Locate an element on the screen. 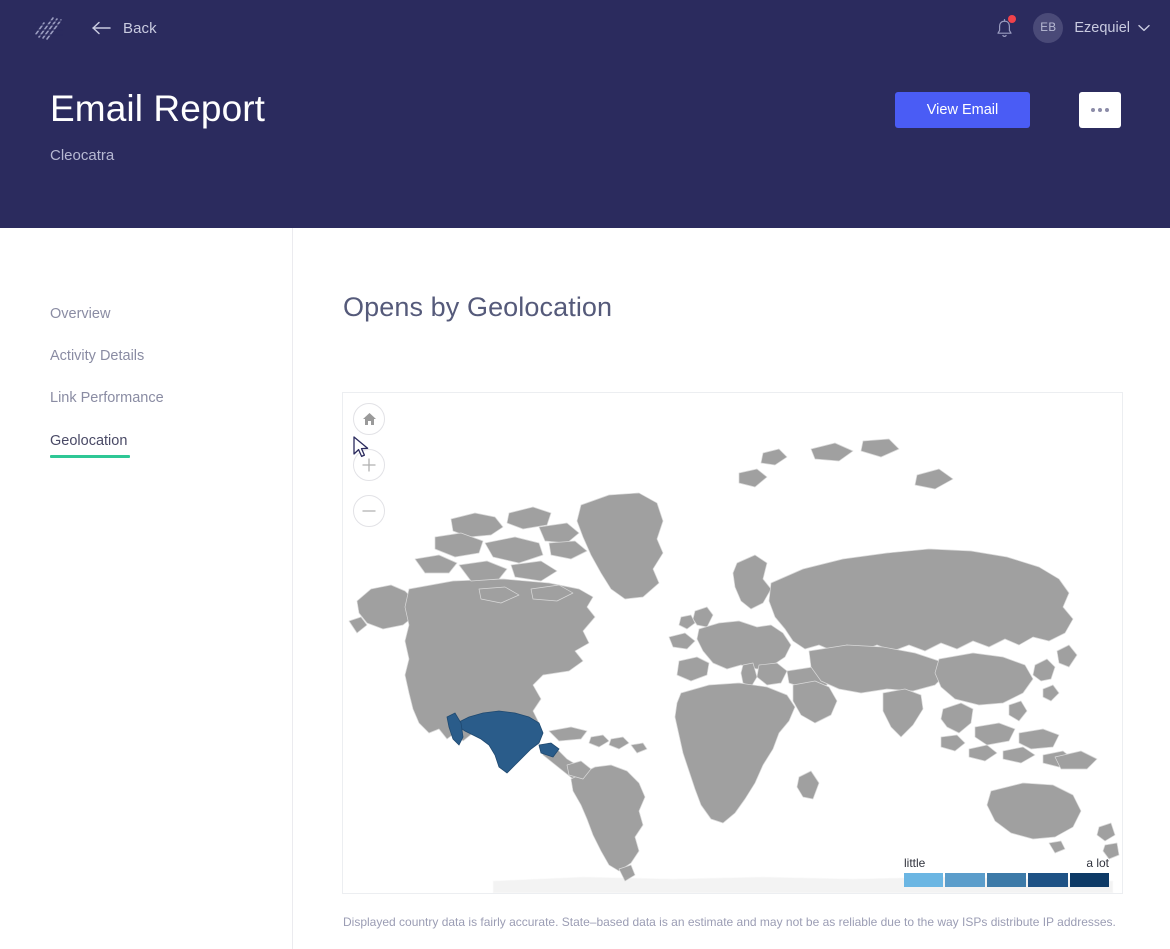 The width and height of the screenshot is (1170, 949). back-label: Back is located at coordinates (140, 28).